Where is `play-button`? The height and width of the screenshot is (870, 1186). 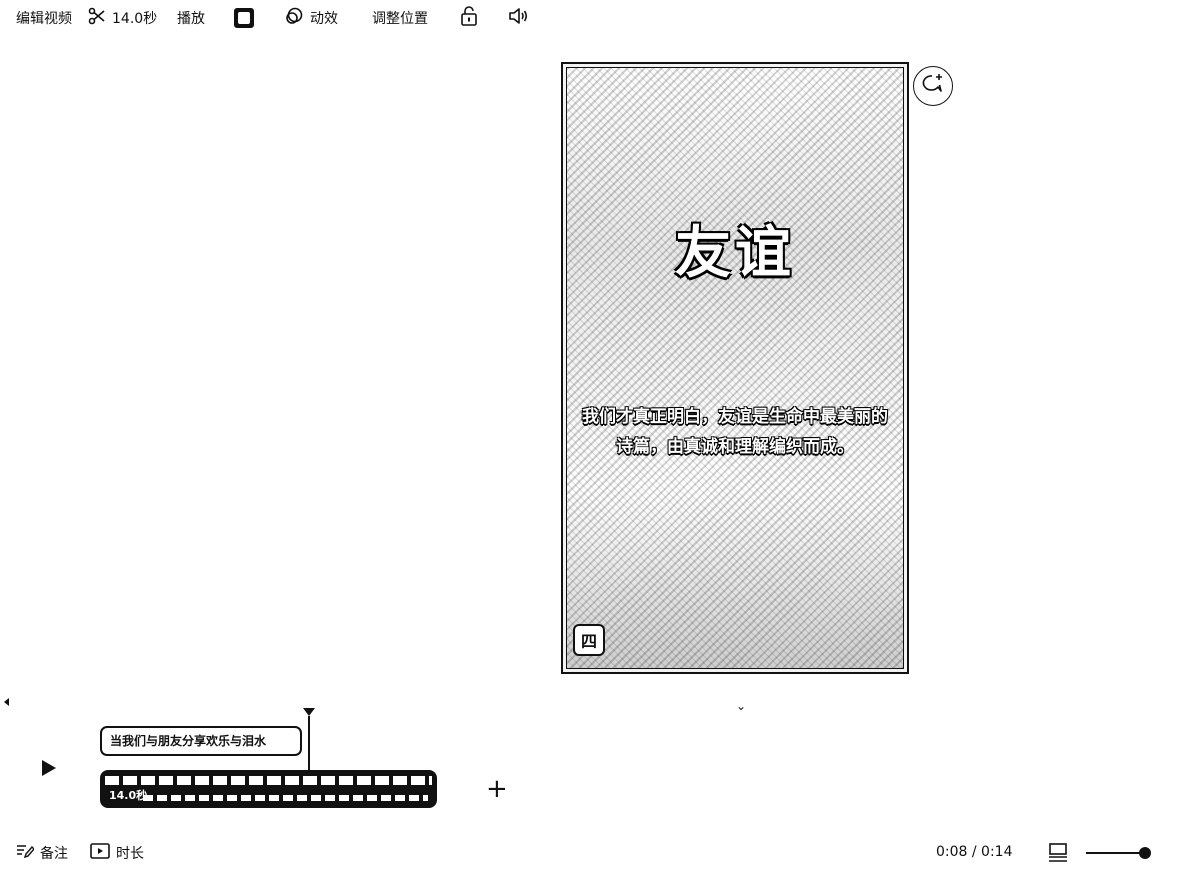 play-button is located at coordinates (49, 768).